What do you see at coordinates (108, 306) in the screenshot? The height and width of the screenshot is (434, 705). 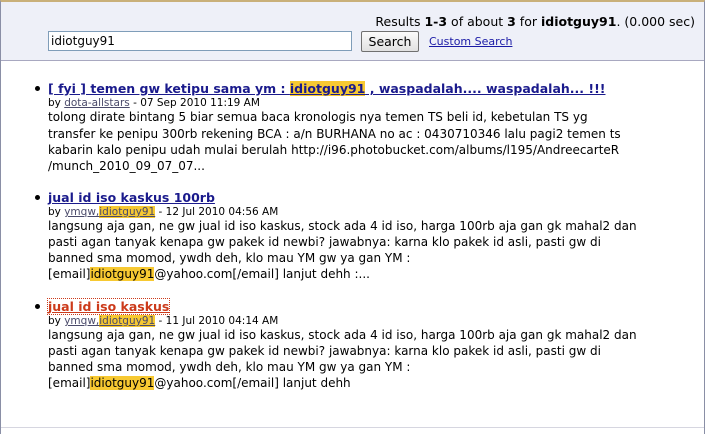 I see `result-title-link: jual id iso kaskus` at bounding box center [108, 306].